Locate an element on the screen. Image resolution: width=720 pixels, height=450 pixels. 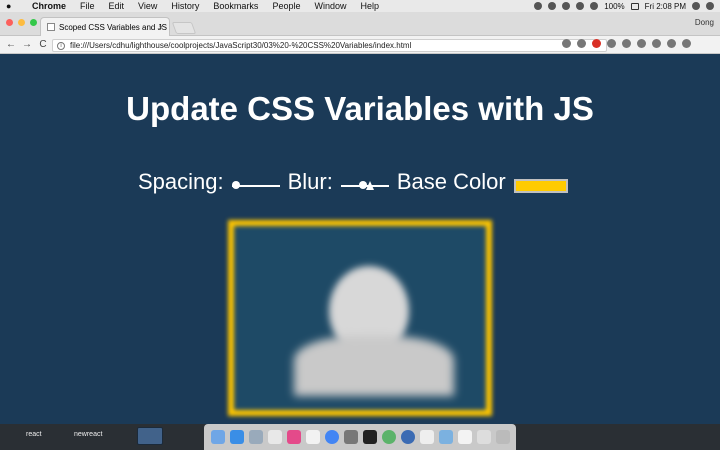
menu-dots-icon is located at coordinates (686, 43).